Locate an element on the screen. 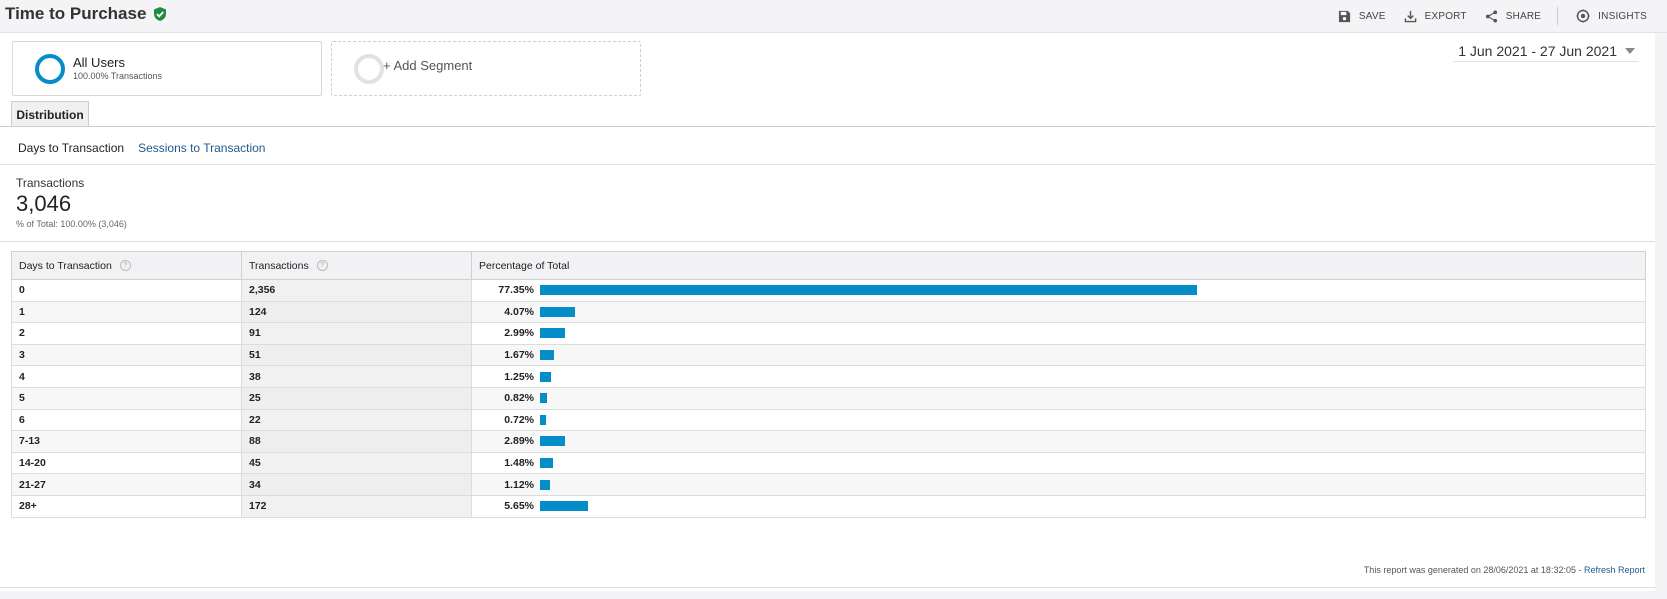 The height and width of the screenshot is (599, 1667). cell-percentage: 1.48% is located at coordinates (1058, 463).